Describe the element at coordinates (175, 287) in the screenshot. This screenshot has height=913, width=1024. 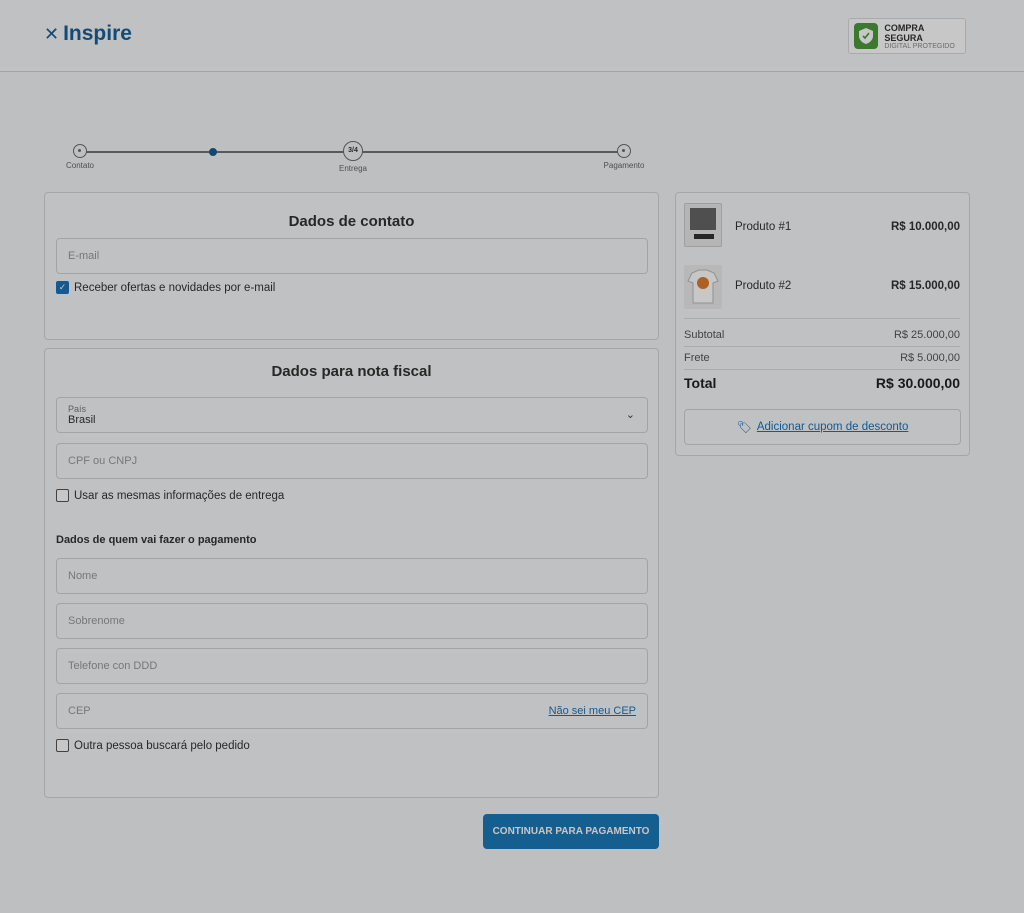
I see `offers-label: Receber ofertas e novidades por e-mail` at that location.